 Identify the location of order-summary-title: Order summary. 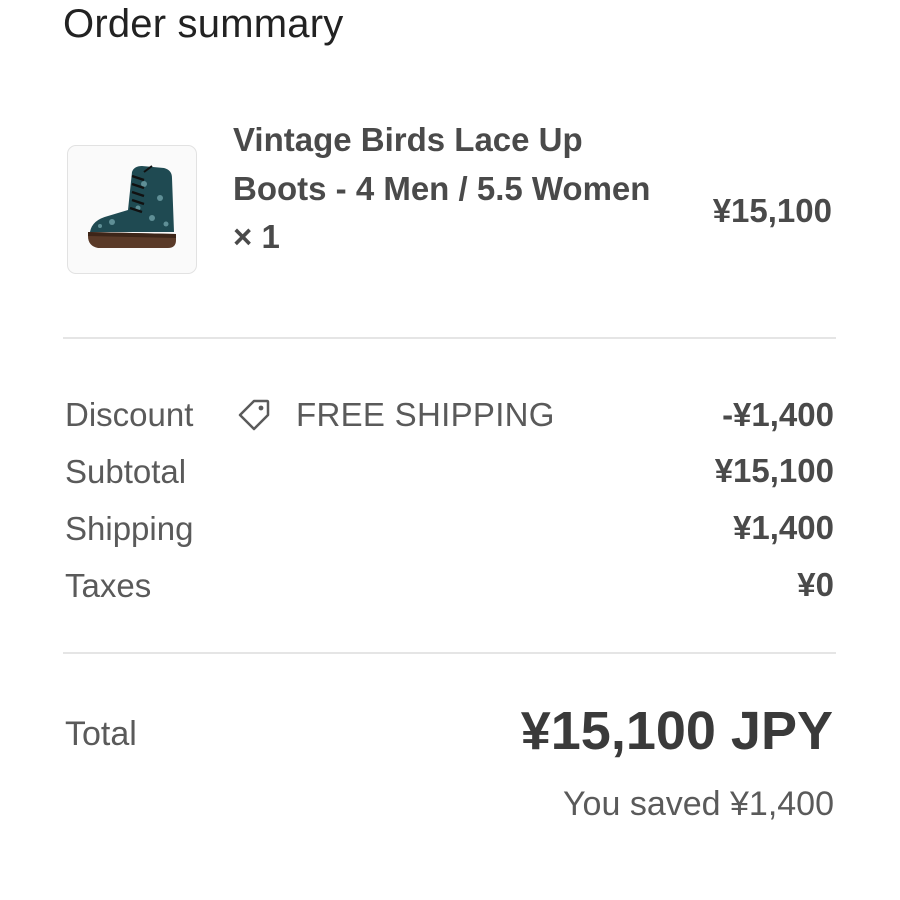
(203, 24).